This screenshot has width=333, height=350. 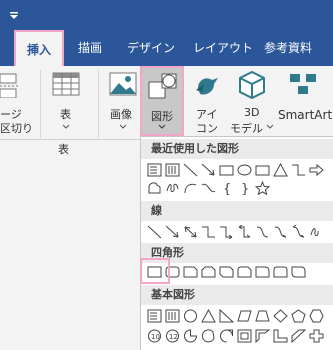 I want to click on cube-icon, so click(x=252, y=85).